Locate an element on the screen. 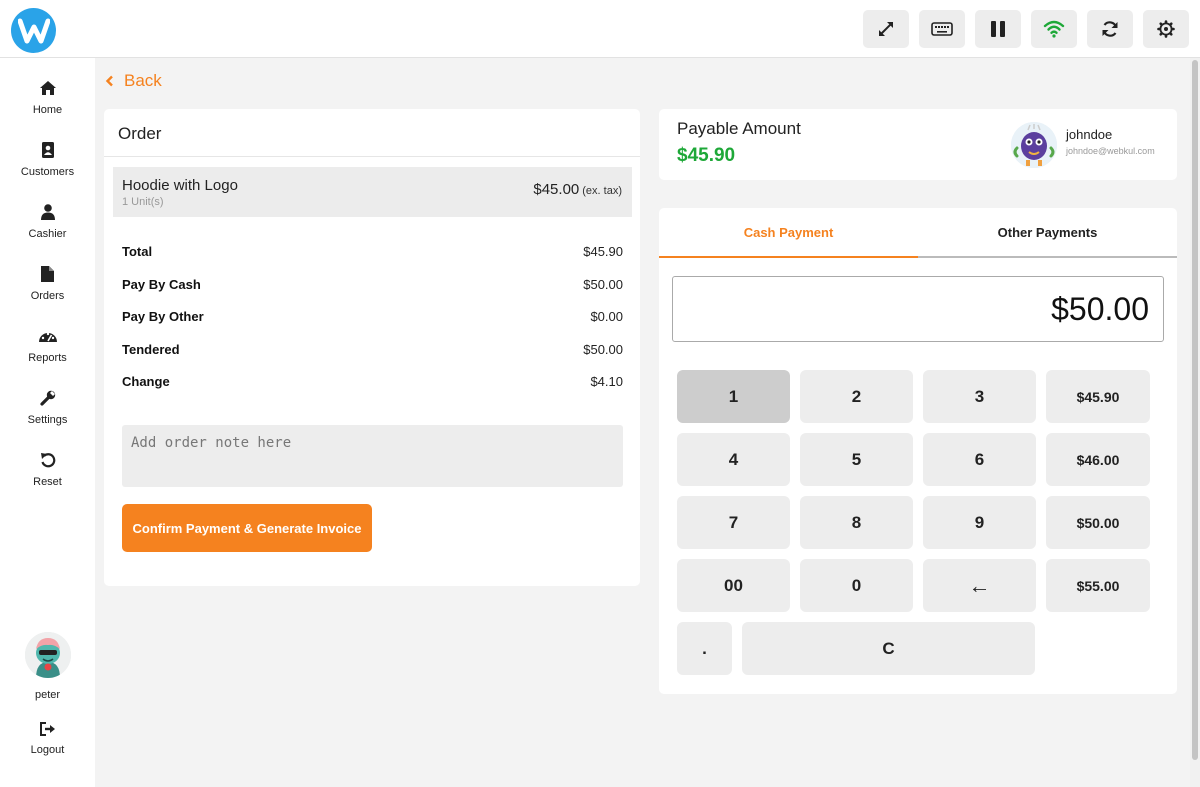  pause-icon is located at coordinates (998, 29).